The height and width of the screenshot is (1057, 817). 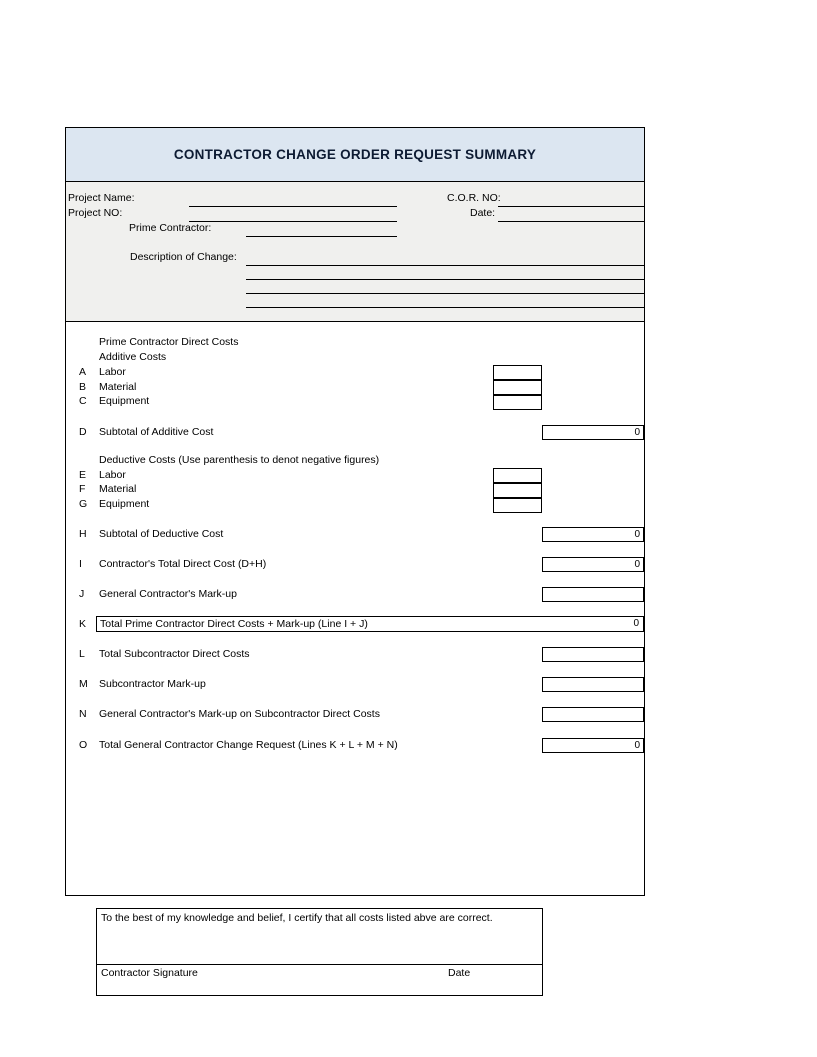 What do you see at coordinates (118, 387) in the screenshot?
I see `row-label-material-additive: Material` at bounding box center [118, 387].